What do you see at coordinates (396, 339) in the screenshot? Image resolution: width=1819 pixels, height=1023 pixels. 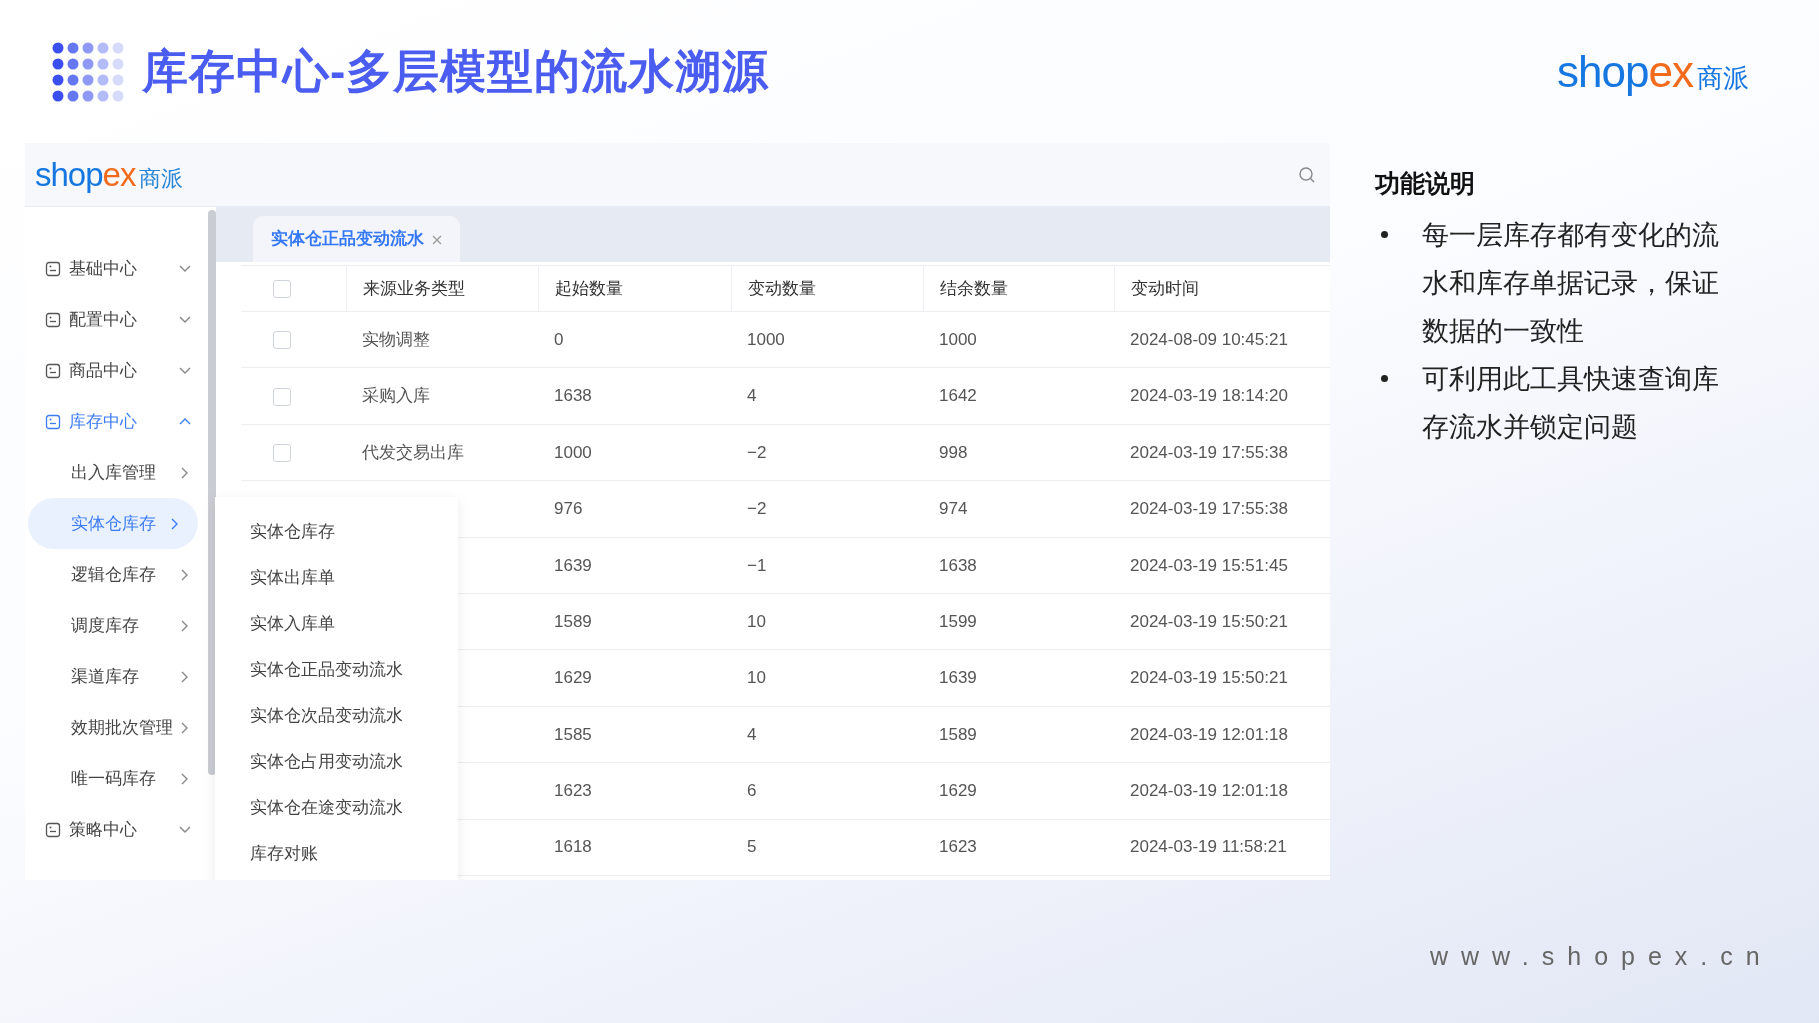 I see `table-cell: 实物调整` at bounding box center [396, 339].